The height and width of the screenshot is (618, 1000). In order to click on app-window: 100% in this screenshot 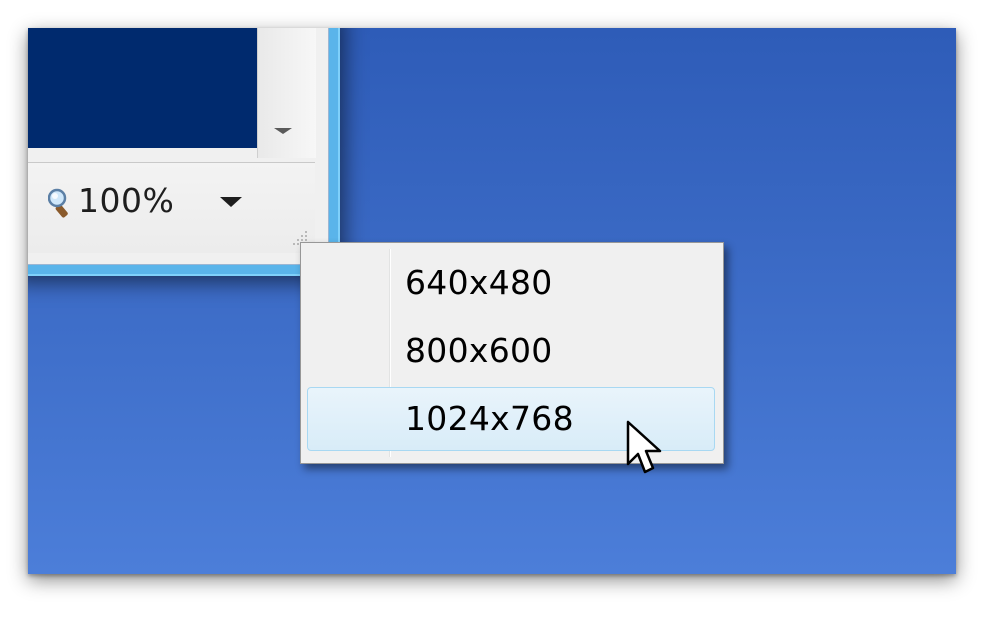, I will do `click(184, 152)`.